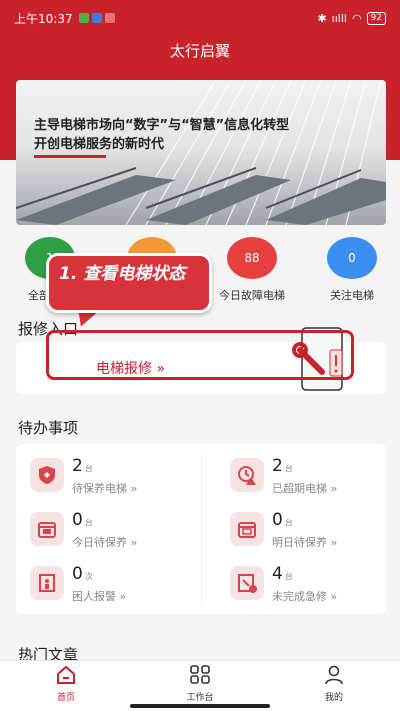 Image resolution: width=400 pixels, height=711 pixels. What do you see at coordinates (65, 698) in the screenshot?
I see `tab-label: 首页` at bounding box center [65, 698].